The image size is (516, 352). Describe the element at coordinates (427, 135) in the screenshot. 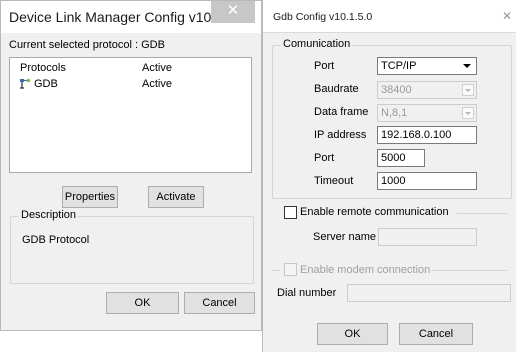

I see `ip-address-input: 192.168.0.100` at that location.